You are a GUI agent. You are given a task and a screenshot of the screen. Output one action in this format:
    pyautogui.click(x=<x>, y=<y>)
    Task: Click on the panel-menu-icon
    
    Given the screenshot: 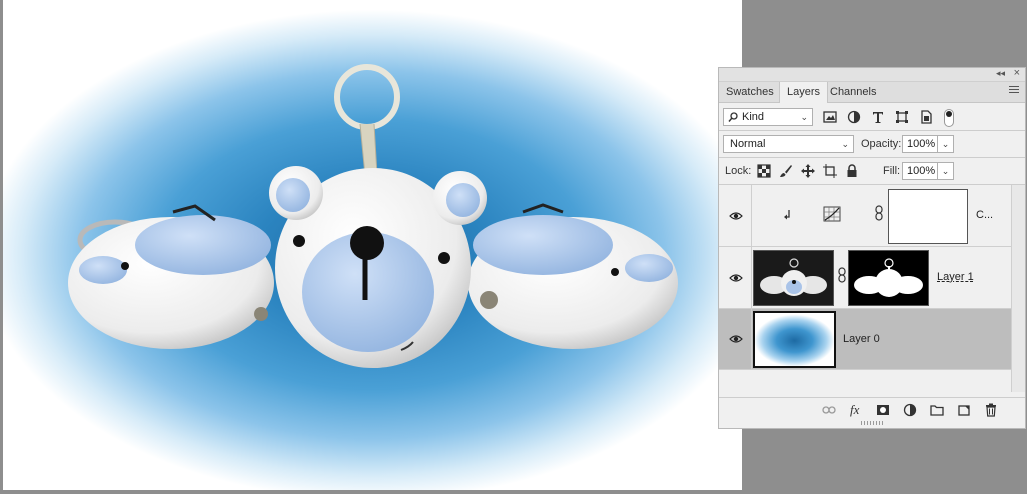 What is the action you would take?
    pyautogui.click(x=1014, y=91)
    